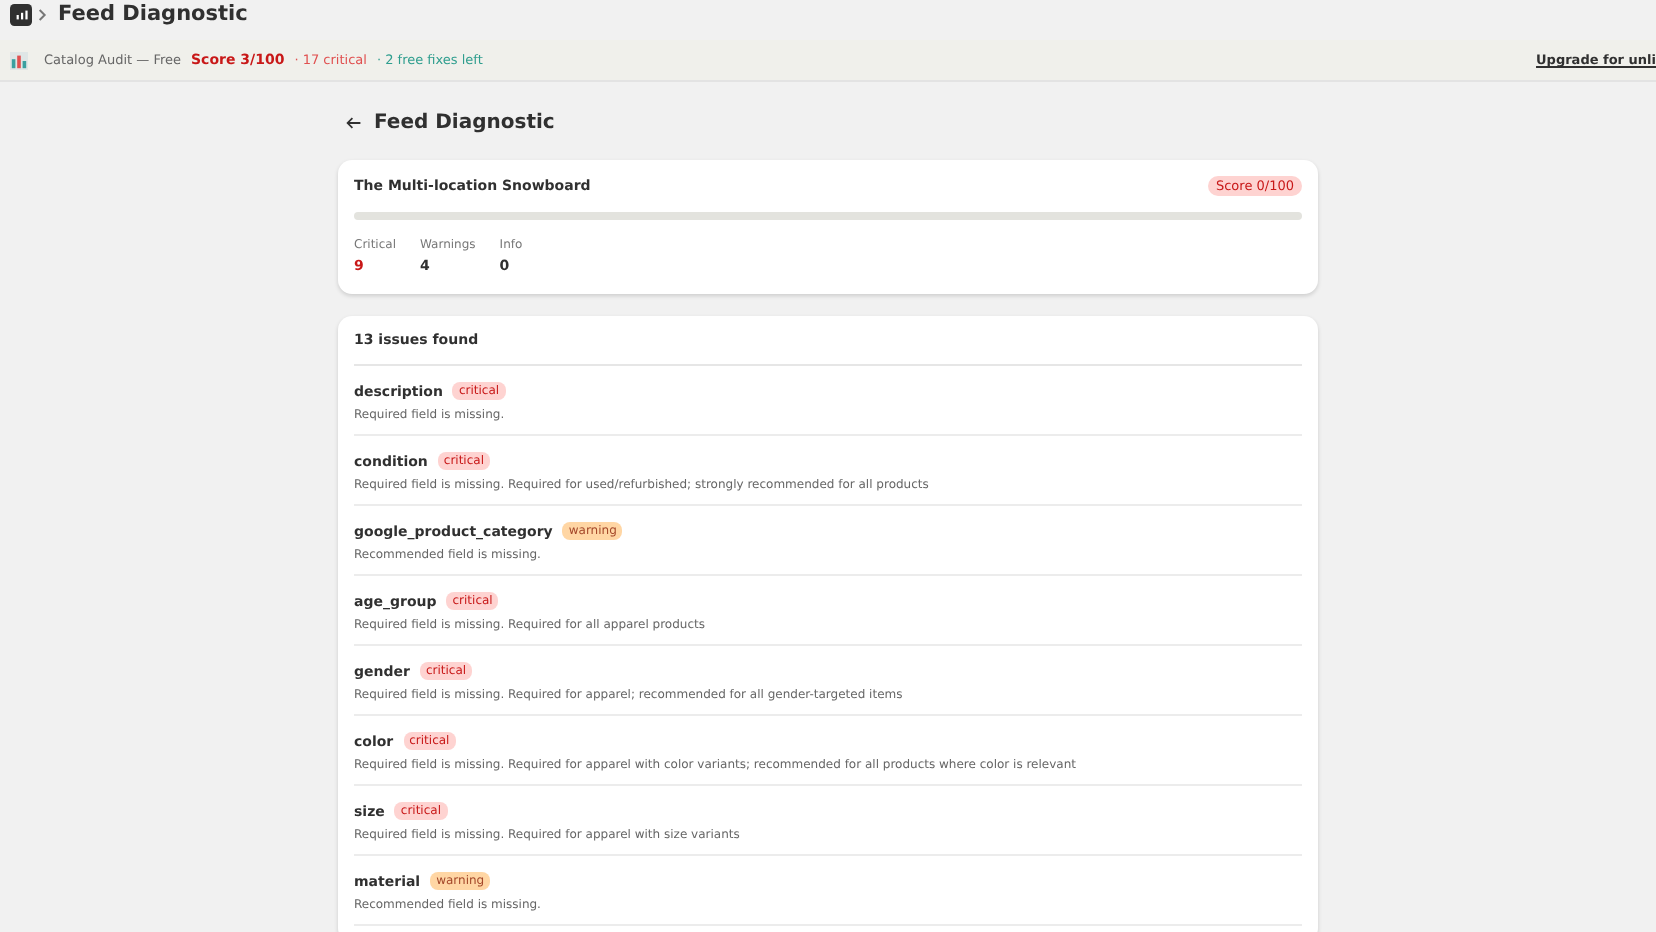  What do you see at coordinates (354, 122) in the screenshot?
I see `back-arrow-icon` at bounding box center [354, 122].